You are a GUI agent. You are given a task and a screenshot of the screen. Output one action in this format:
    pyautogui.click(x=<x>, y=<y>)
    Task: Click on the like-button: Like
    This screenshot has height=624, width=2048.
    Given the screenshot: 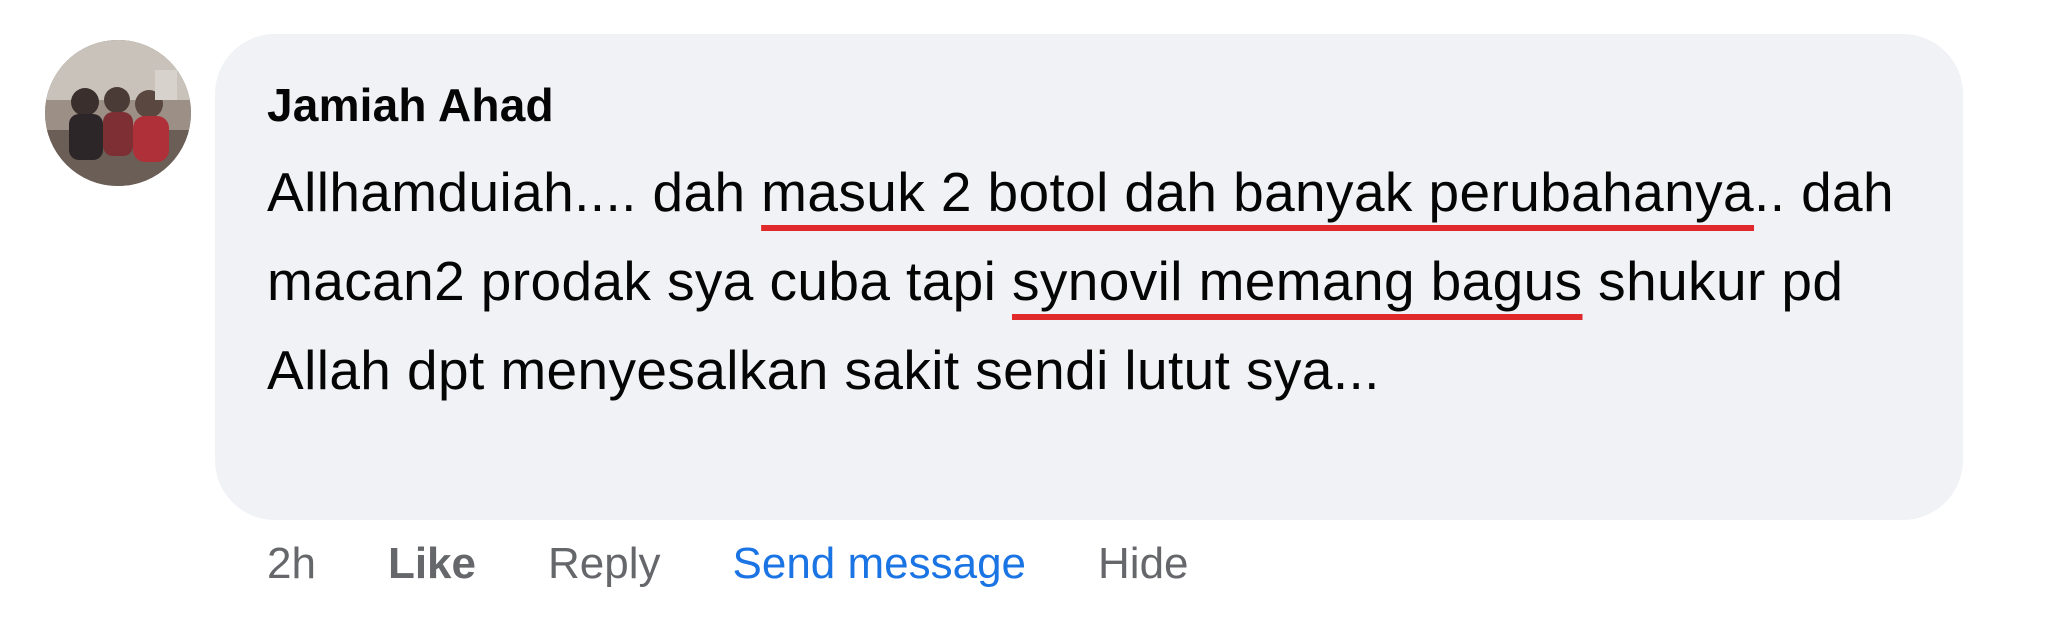 What is the action you would take?
    pyautogui.click(x=432, y=564)
    